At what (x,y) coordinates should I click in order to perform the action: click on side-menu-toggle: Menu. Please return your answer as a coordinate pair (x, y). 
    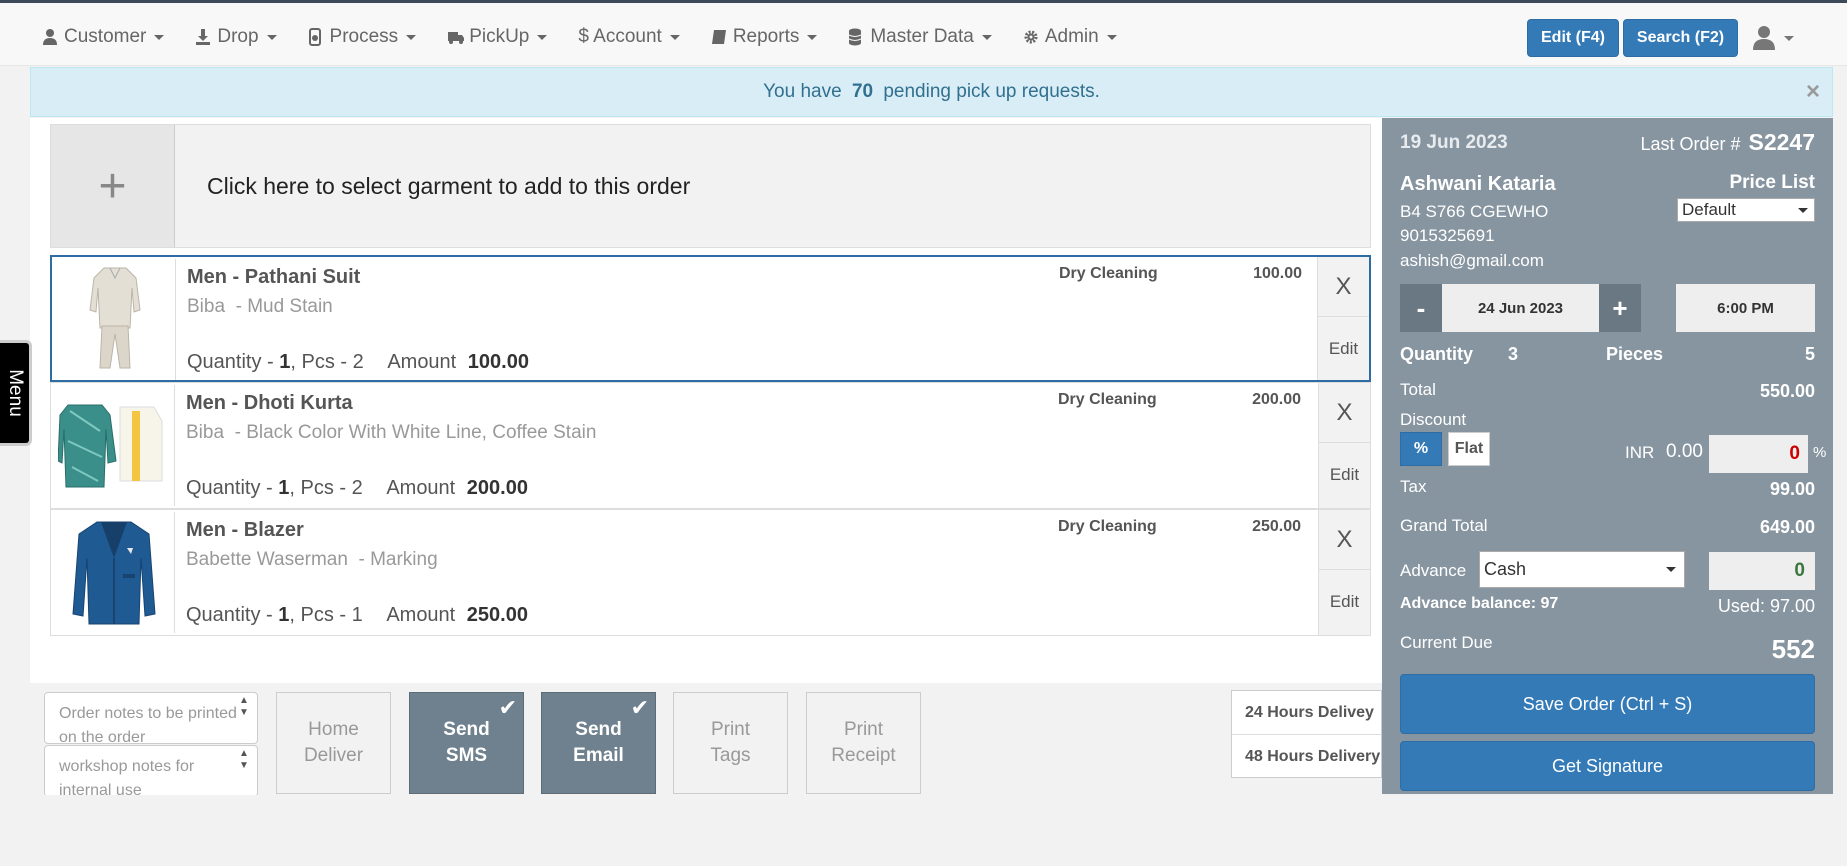
    Looking at the image, I should click on (16, 393).